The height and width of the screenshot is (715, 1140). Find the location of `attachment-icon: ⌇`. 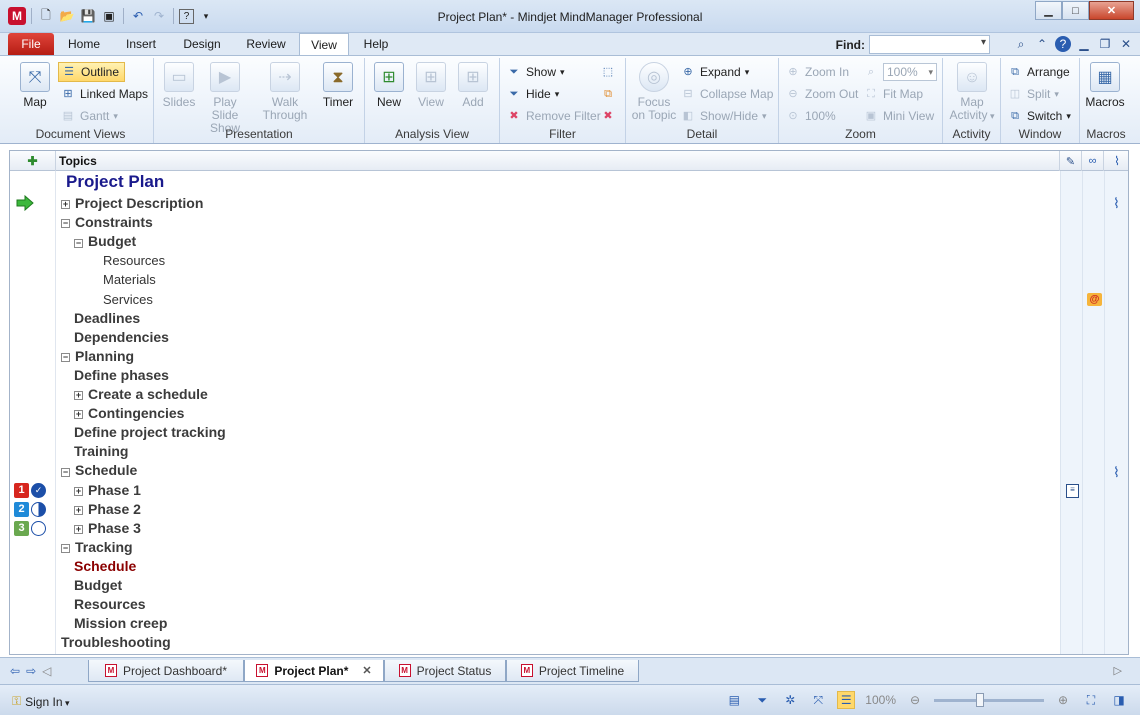

attachment-icon: ⌇ is located at coordinates (1116, 472).